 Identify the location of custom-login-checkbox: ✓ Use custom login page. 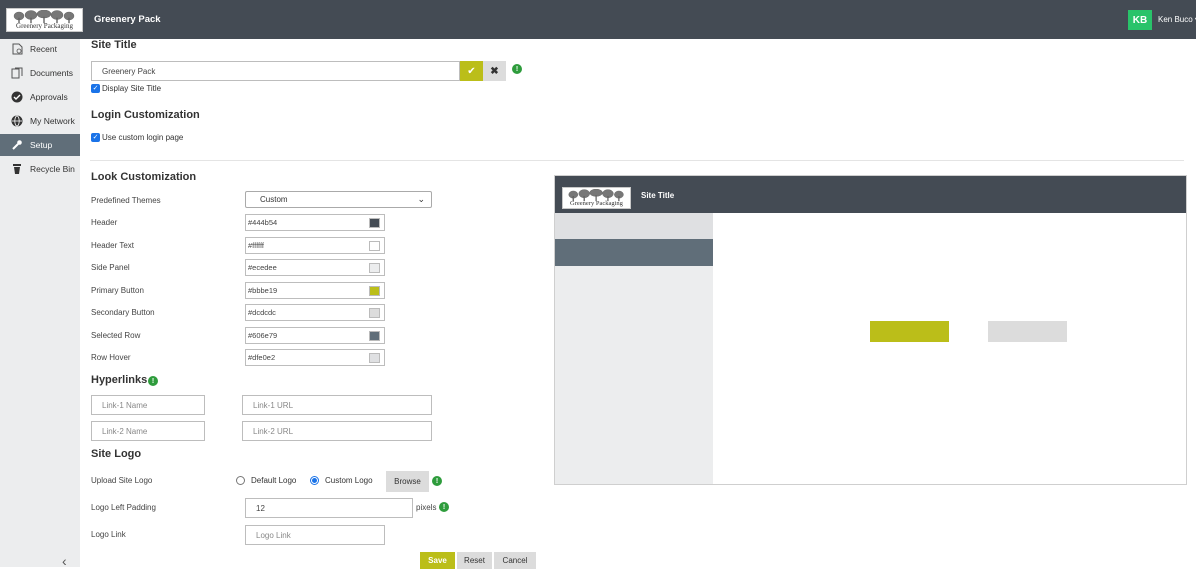
(137, 137).